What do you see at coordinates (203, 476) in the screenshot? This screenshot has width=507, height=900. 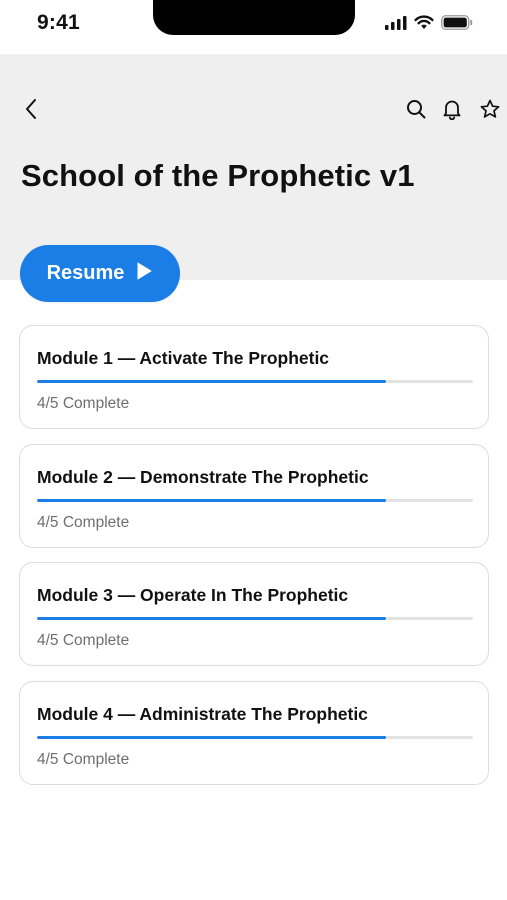 I see `module-title: Module 2 — Demonstrate The Prophetic` at bounding box center [203, 476].